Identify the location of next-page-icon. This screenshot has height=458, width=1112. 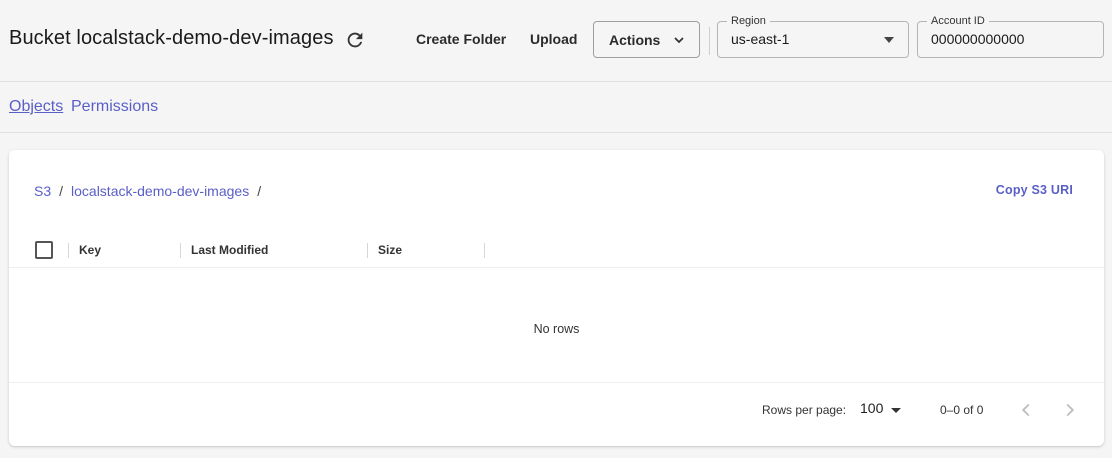
(1070, 410).